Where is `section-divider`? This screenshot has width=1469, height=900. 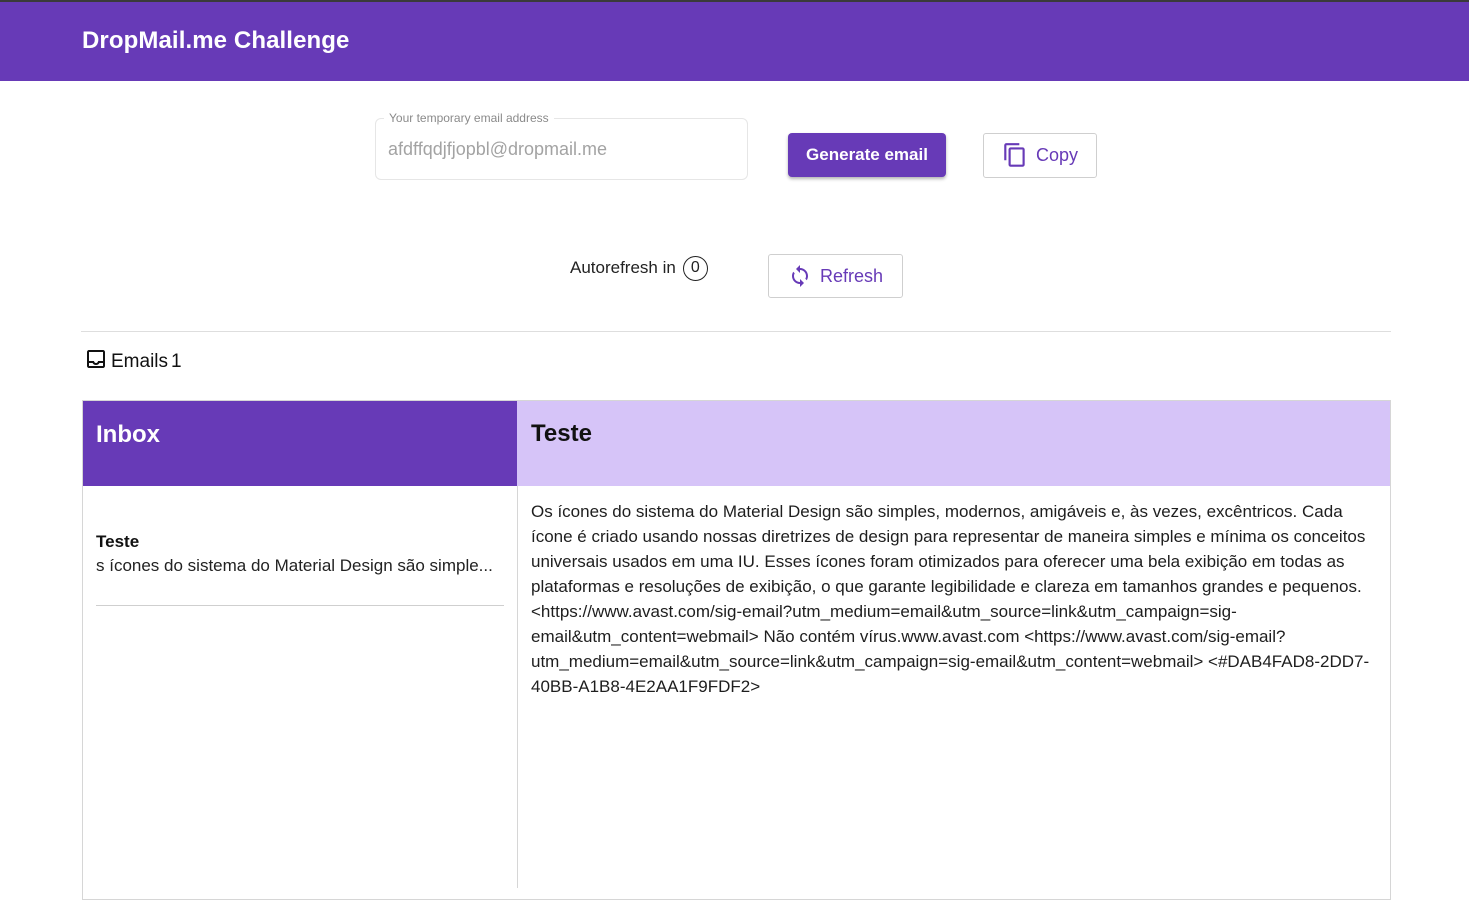
section-divider is located at coordinates (736, 331).